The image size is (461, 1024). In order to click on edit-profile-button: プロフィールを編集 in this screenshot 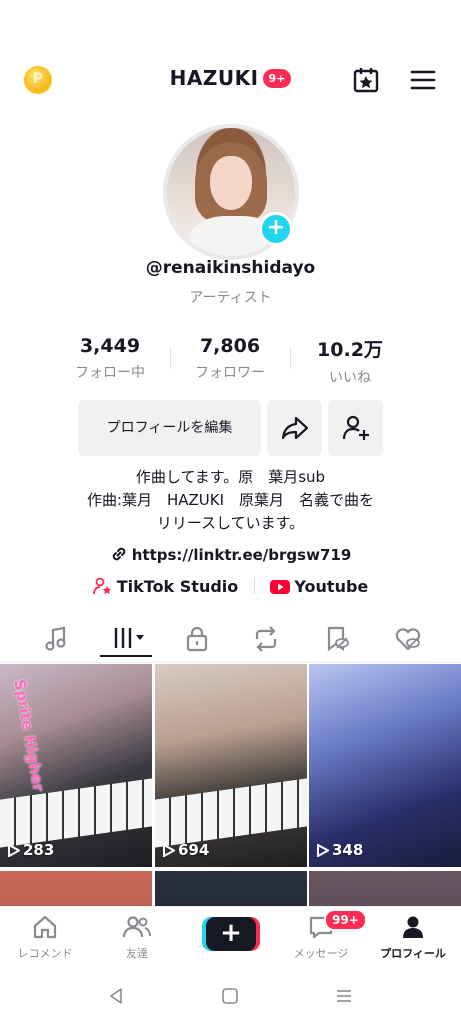, I will do `click(169, 428)`.